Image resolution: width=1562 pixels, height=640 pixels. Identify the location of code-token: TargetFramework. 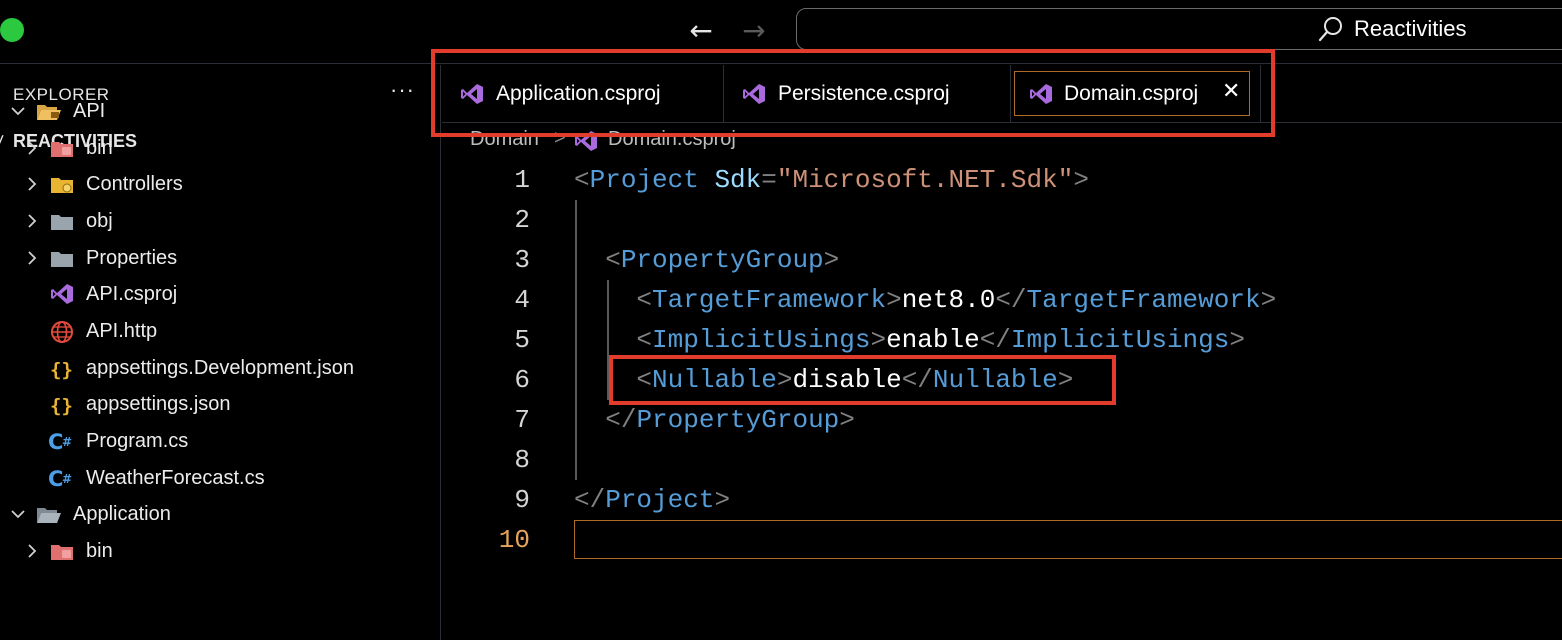
(769, 300).